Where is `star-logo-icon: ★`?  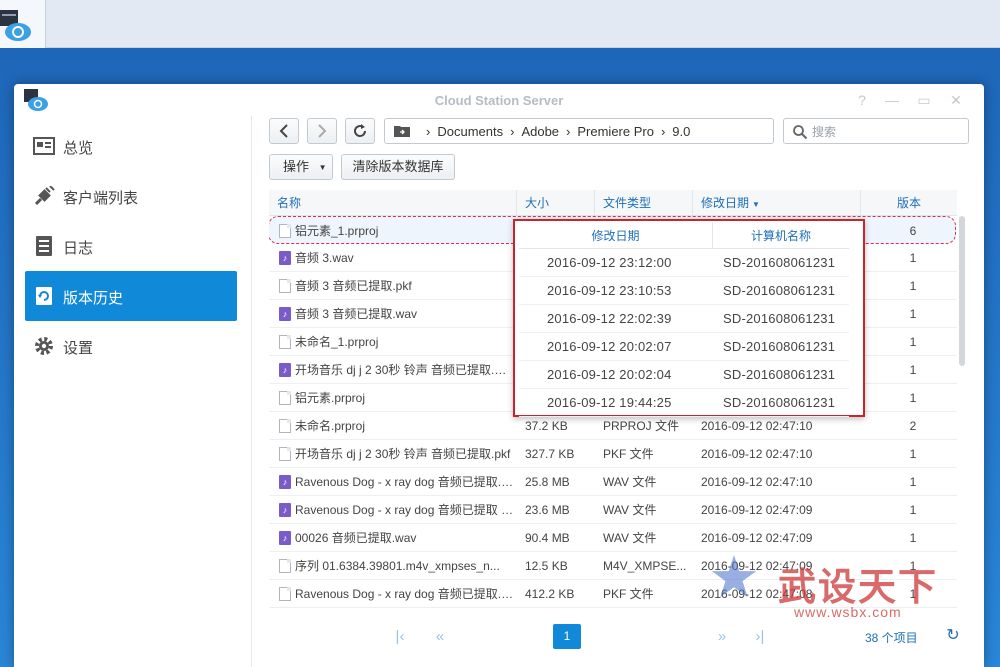 star-logo-icon: ★ is located at coordinates (734, 577).